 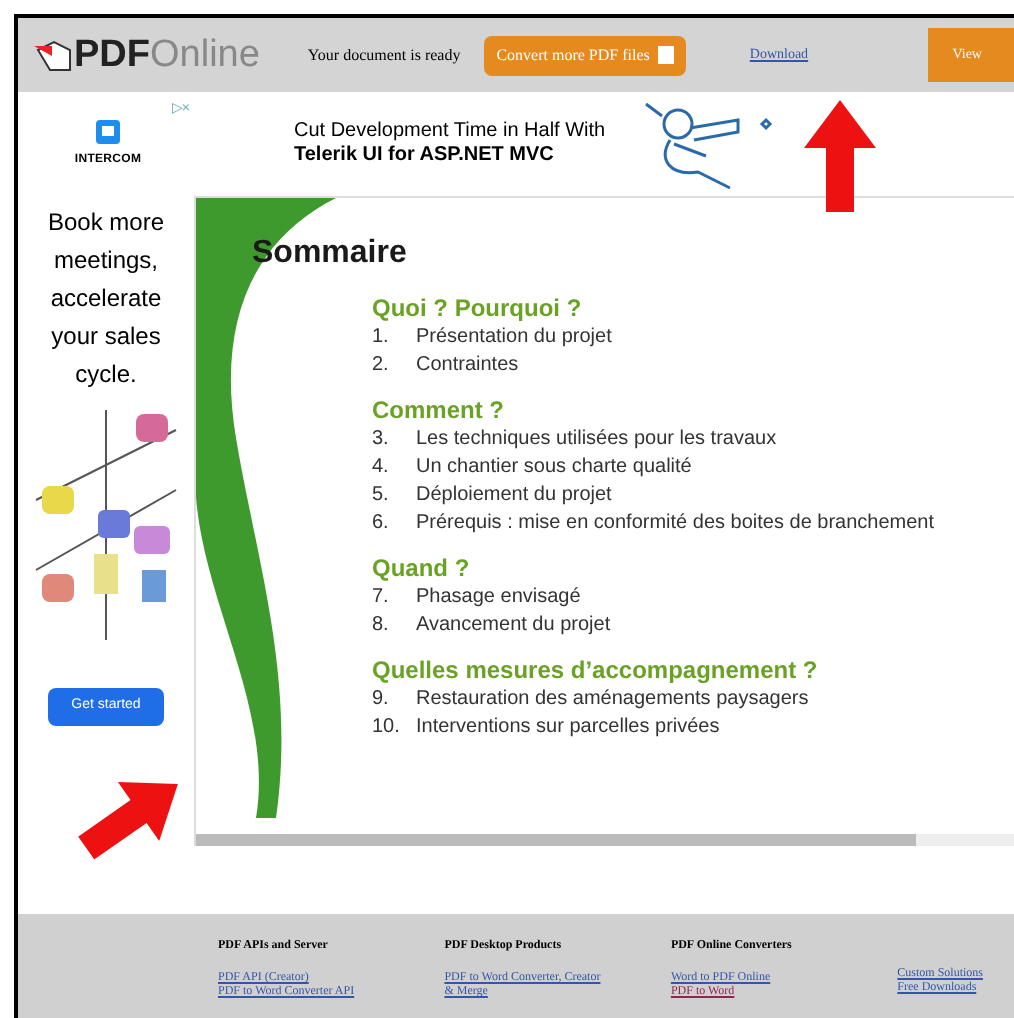 I want to click on item-text: Présentation du projet, so click(x=514, y=338).